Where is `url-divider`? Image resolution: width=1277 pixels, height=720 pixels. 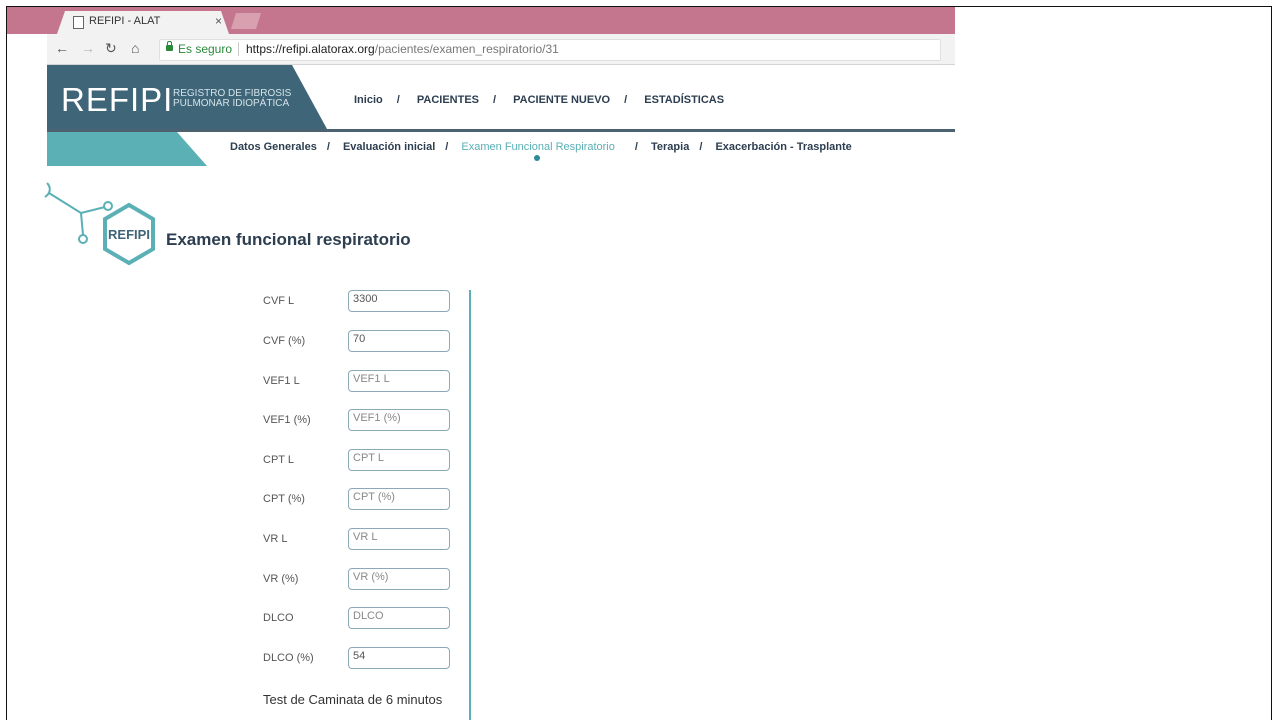 url-divider is located at coordinates (238, 49).